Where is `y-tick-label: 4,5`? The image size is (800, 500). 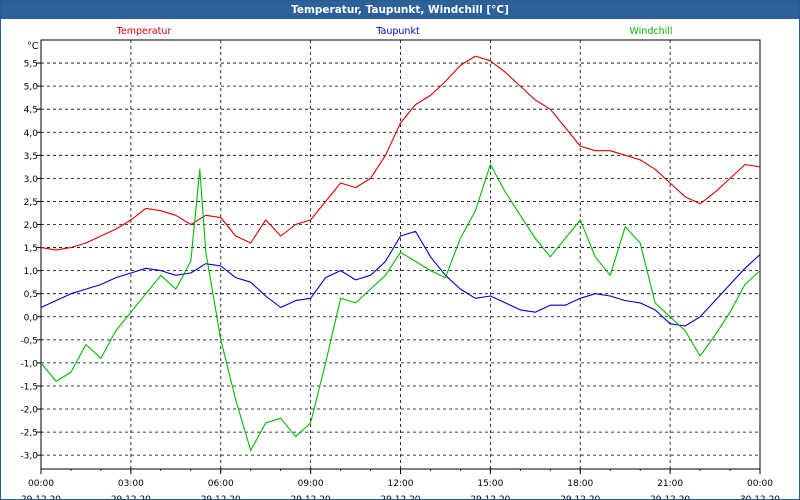 y-tick-label: 4,5 is located at coordinates (31, 111).